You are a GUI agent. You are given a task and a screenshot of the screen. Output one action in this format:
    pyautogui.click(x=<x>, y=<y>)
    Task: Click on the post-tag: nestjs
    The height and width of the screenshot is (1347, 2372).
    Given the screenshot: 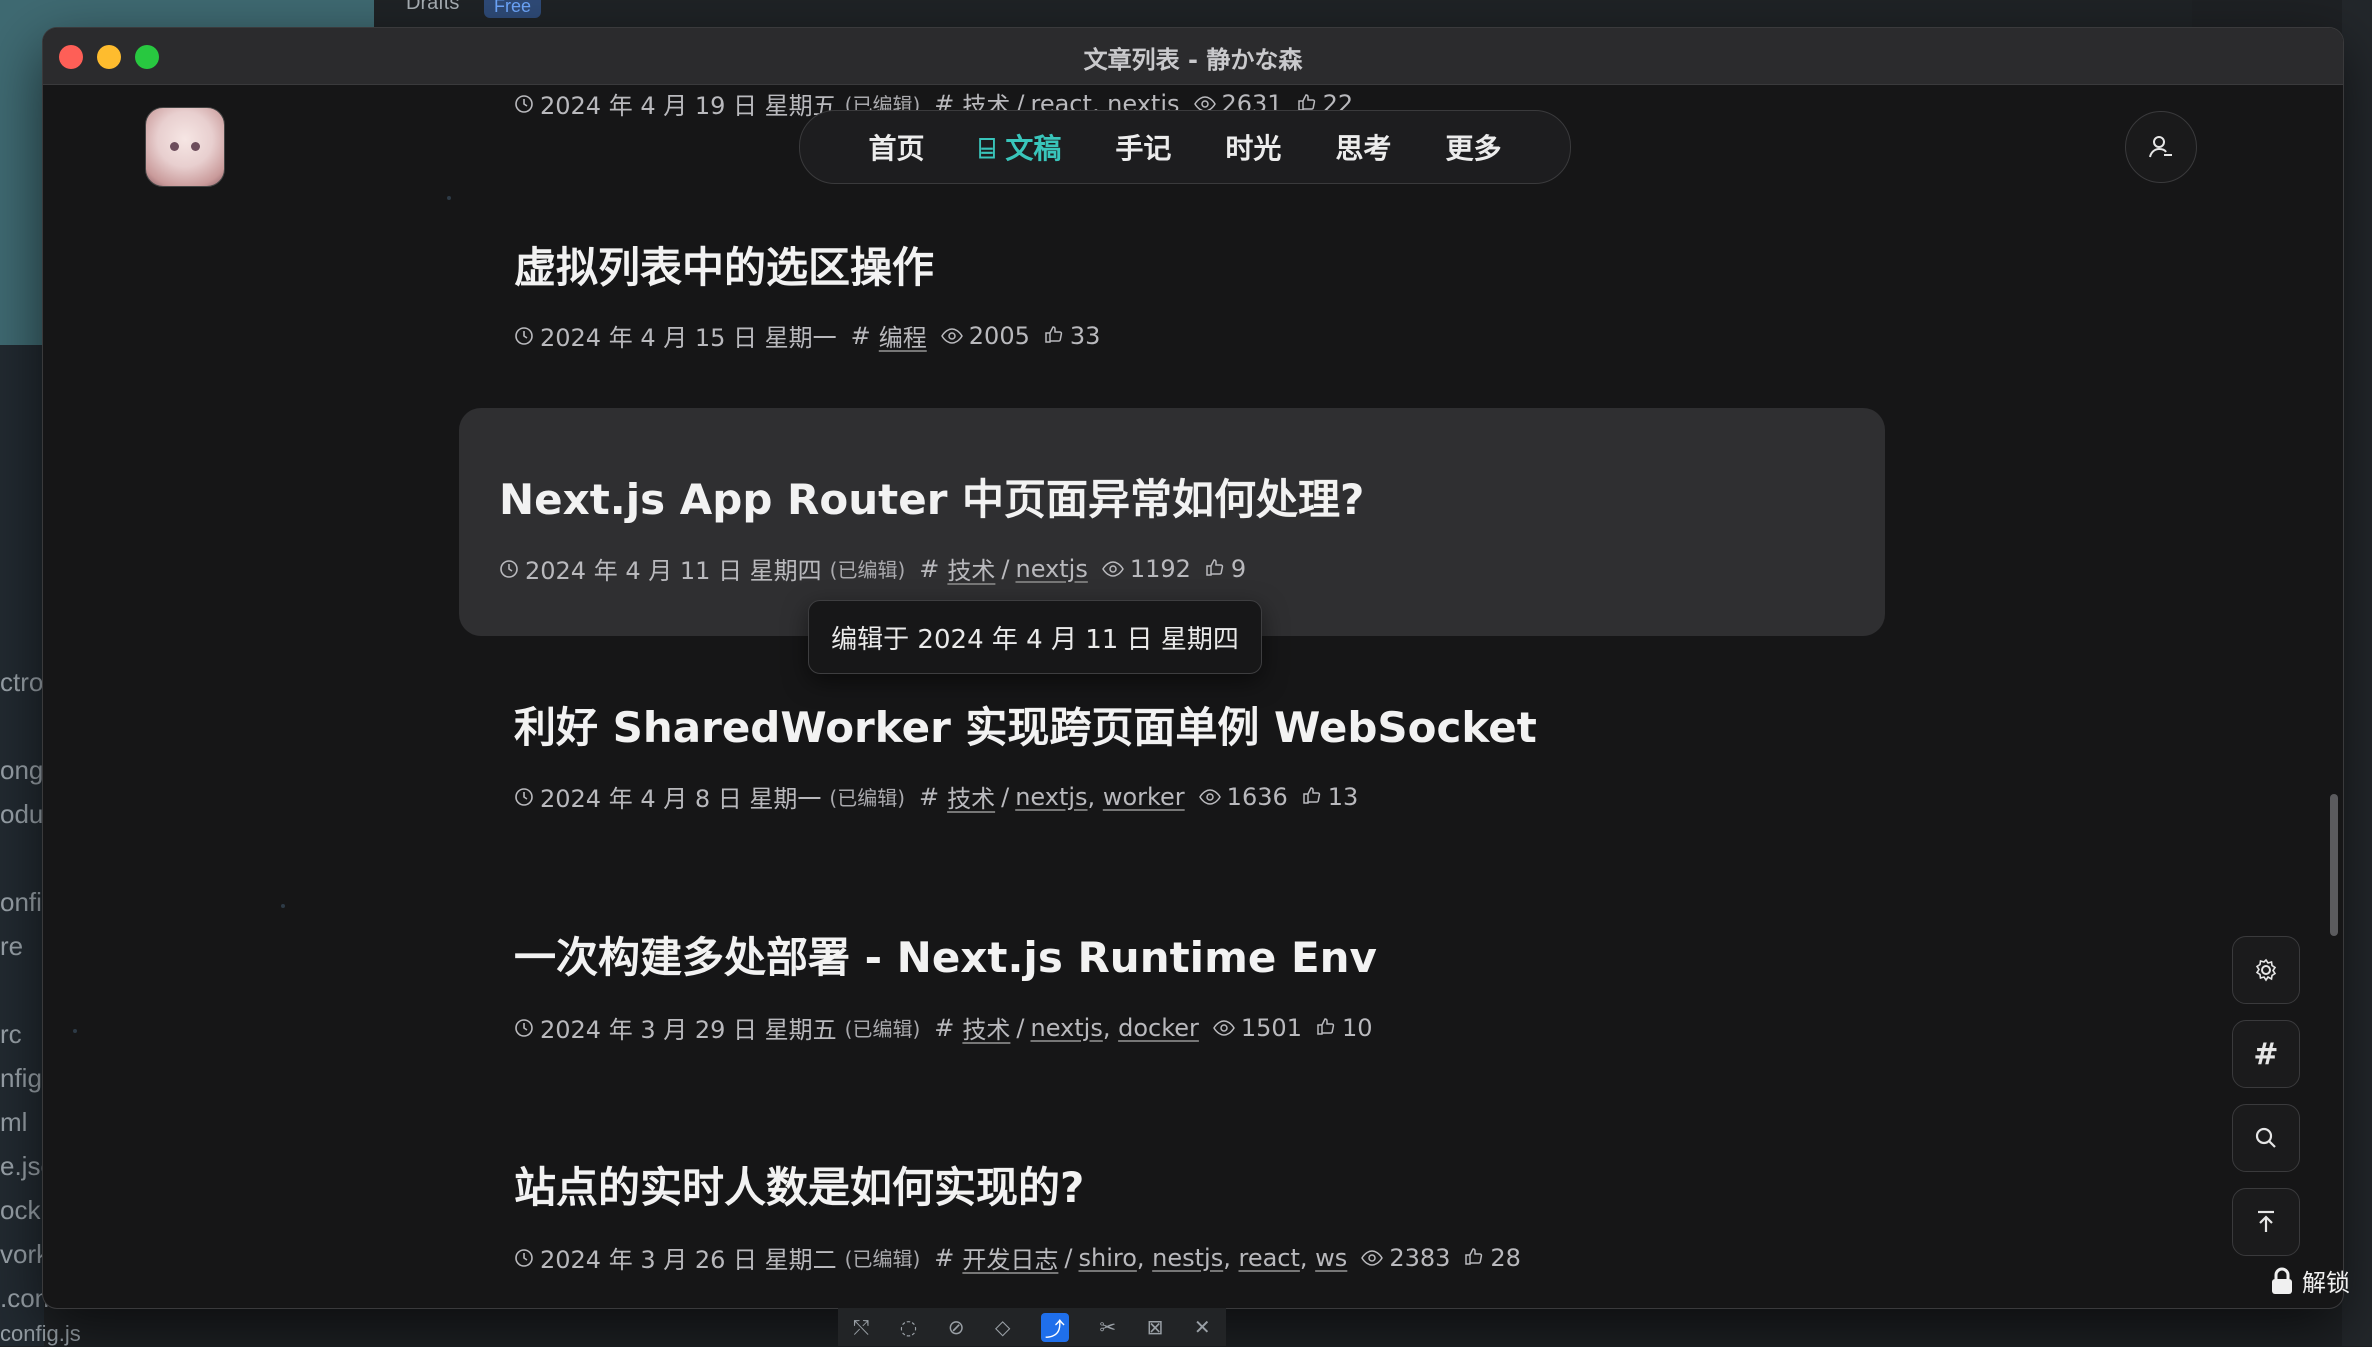 What is the action you would take?
    pyautogui.click(x=1187, y=1258)
    